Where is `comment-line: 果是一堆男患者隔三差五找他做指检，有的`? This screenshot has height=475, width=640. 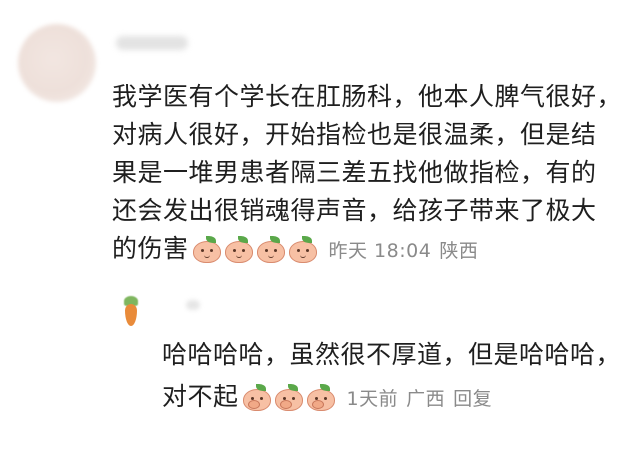 comment-line: 果是一堆男患者隔三差五找他做指检，有的 is located at coordinates (354, 172).